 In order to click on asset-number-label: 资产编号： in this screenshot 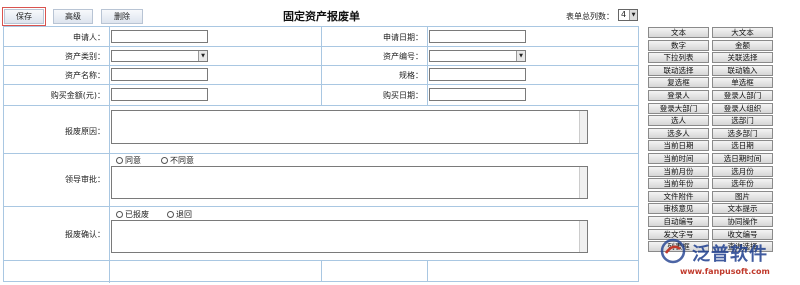, I will do `click(403, 56)`.